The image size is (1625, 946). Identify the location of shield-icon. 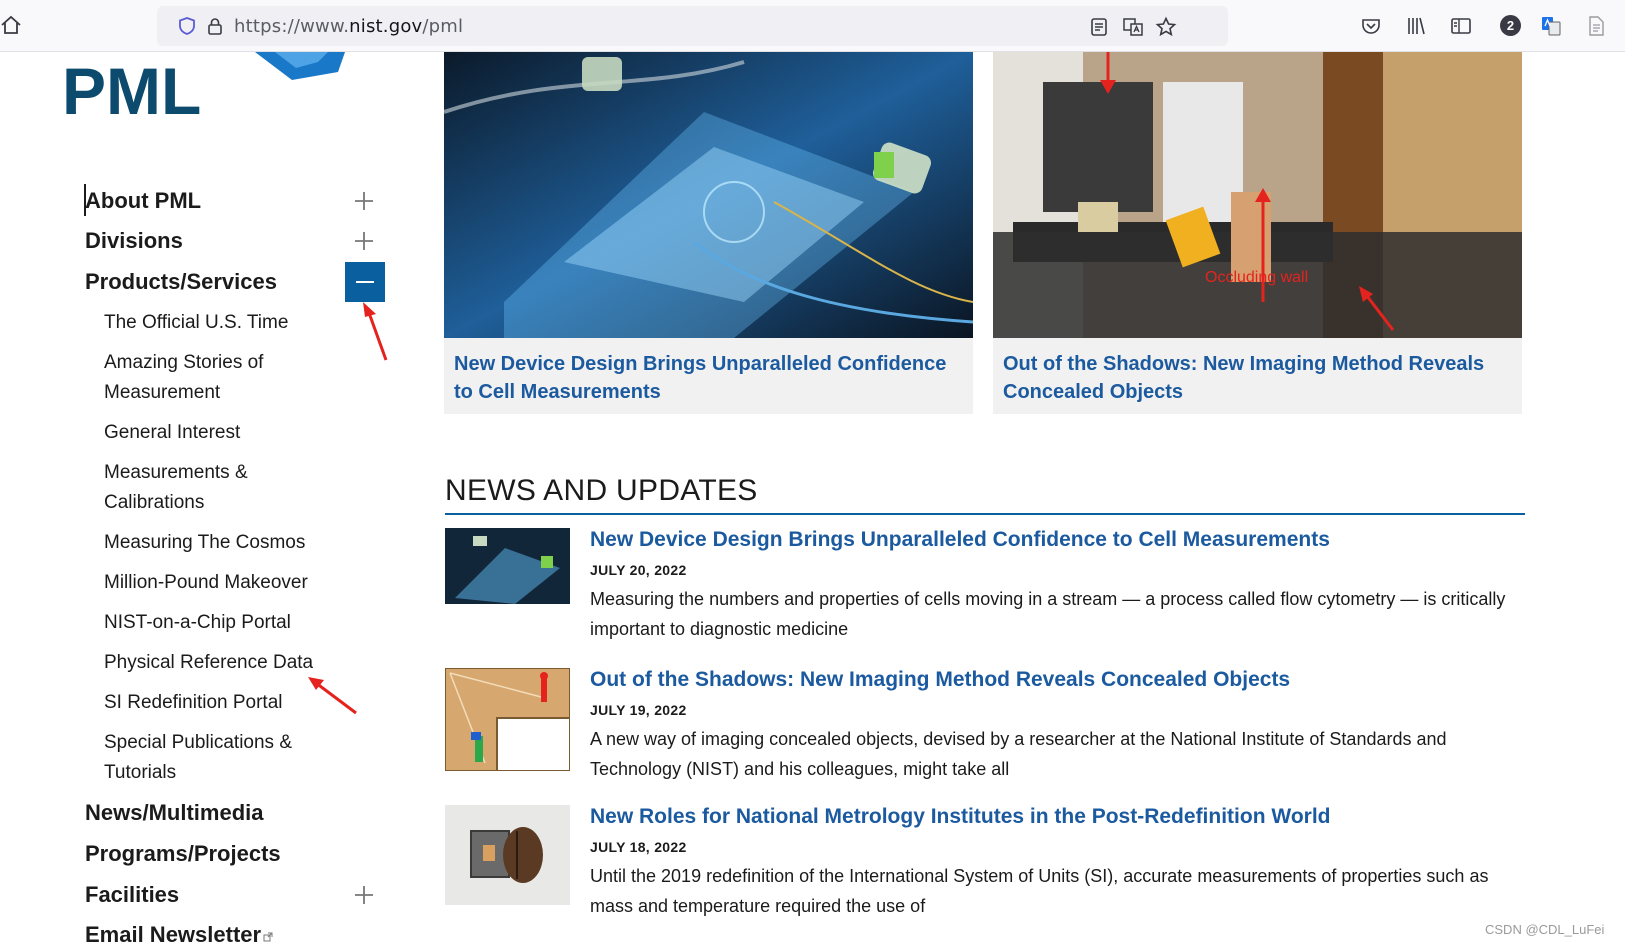
(187, 26).